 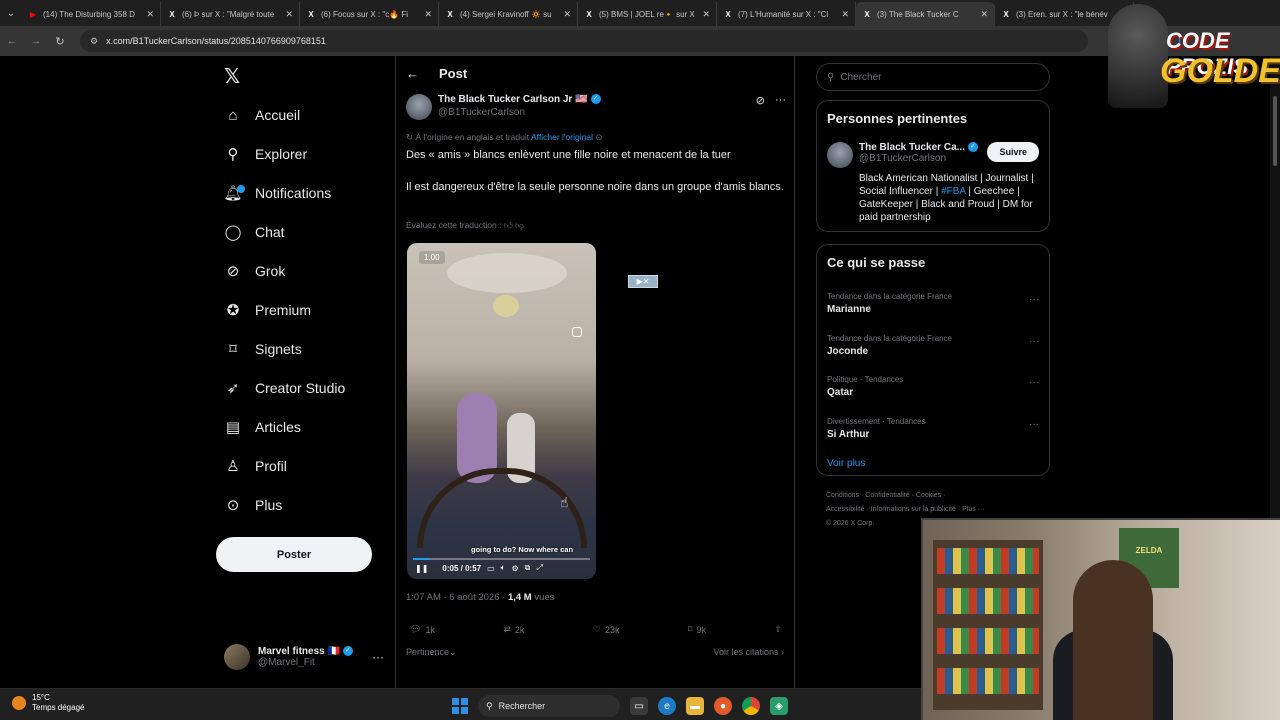 What do you see at coordinates (255, 466) in the screenshot?
I see `nav-item-profil: ♙ Profil` at bounding box center [255, 466].